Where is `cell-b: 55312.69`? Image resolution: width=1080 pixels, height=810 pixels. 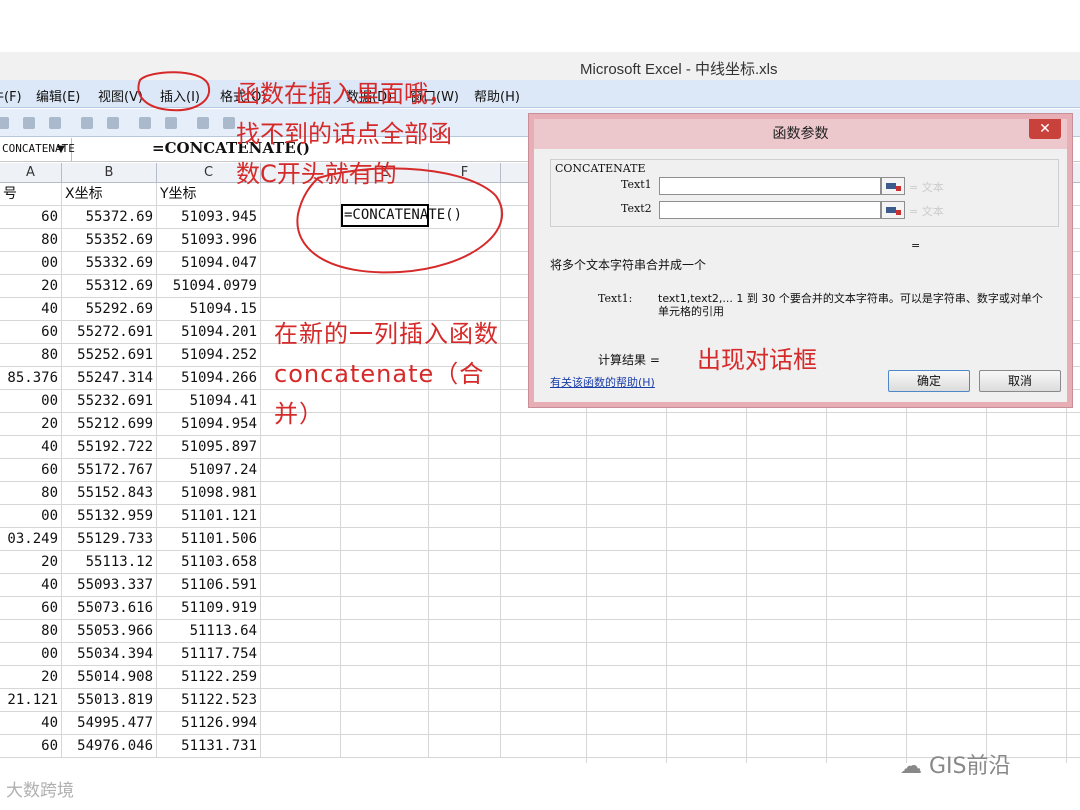
cell-b: 55312.69 is located at coordinates (109, 286).